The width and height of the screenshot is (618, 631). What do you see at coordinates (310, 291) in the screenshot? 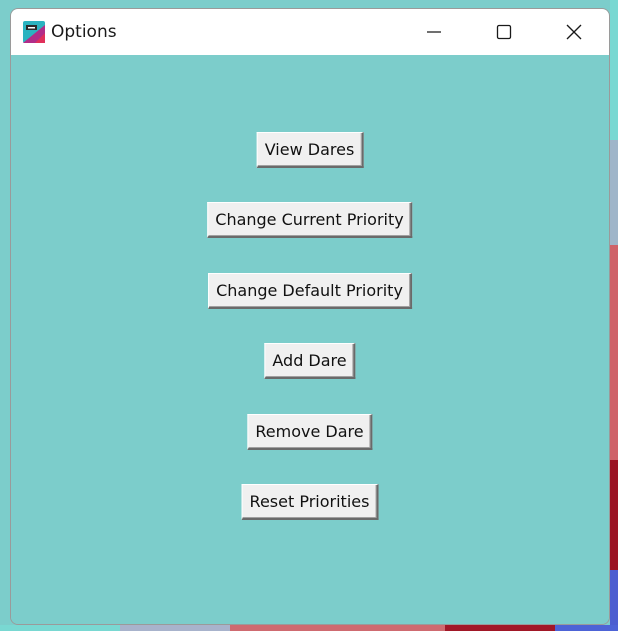
I see `change-default-priority-button: Change Default Priority` at bounding box center [310, 291].